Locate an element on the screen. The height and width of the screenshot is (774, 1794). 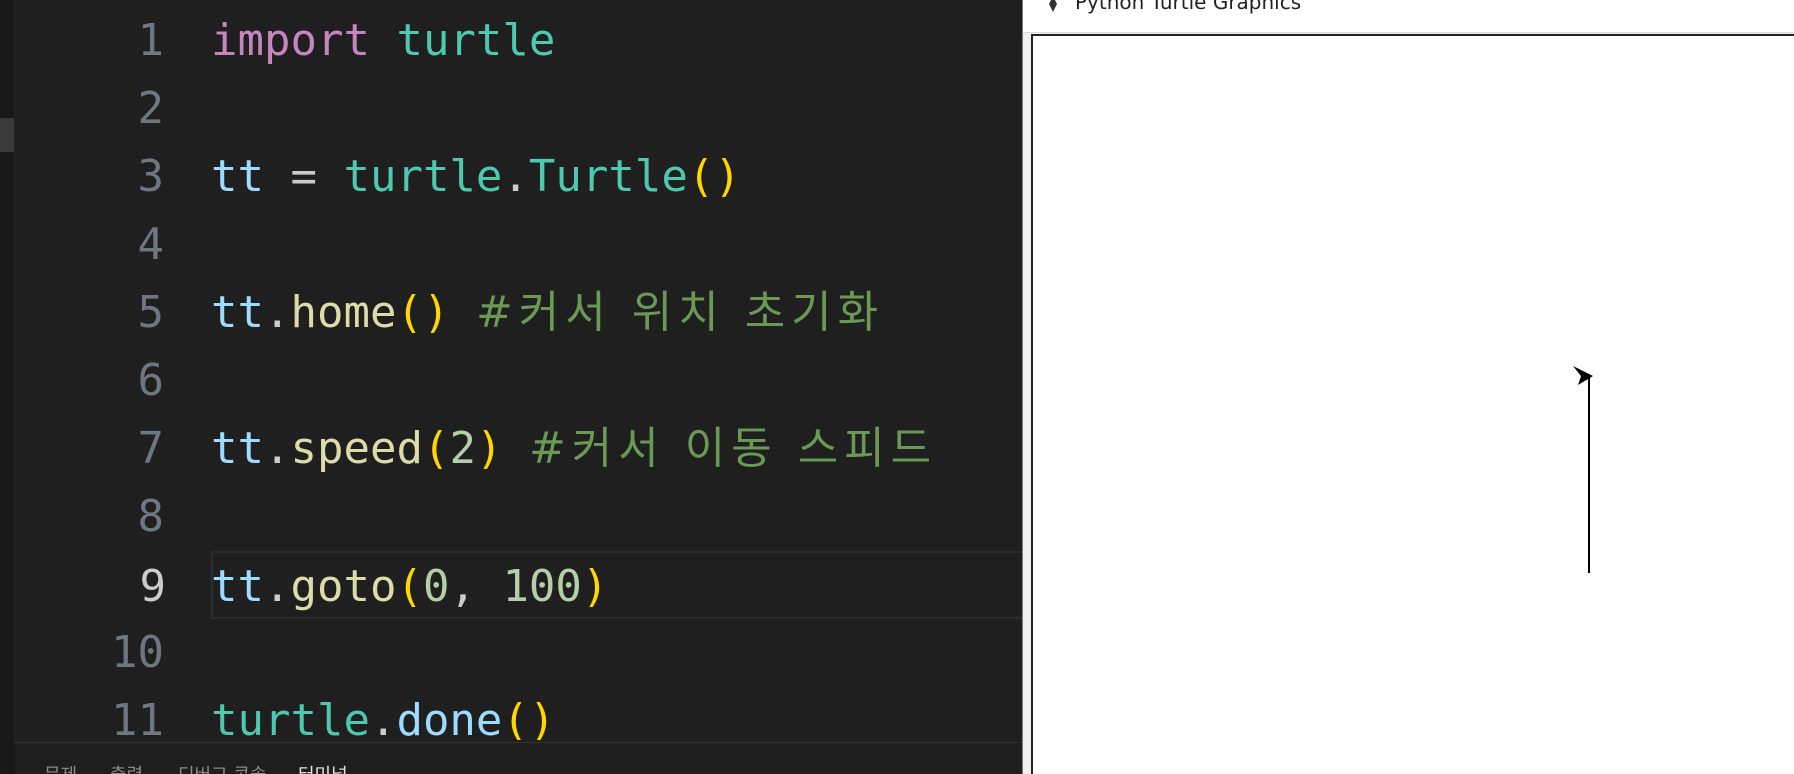
line-number: 11 is located at coordinates (137, 717).